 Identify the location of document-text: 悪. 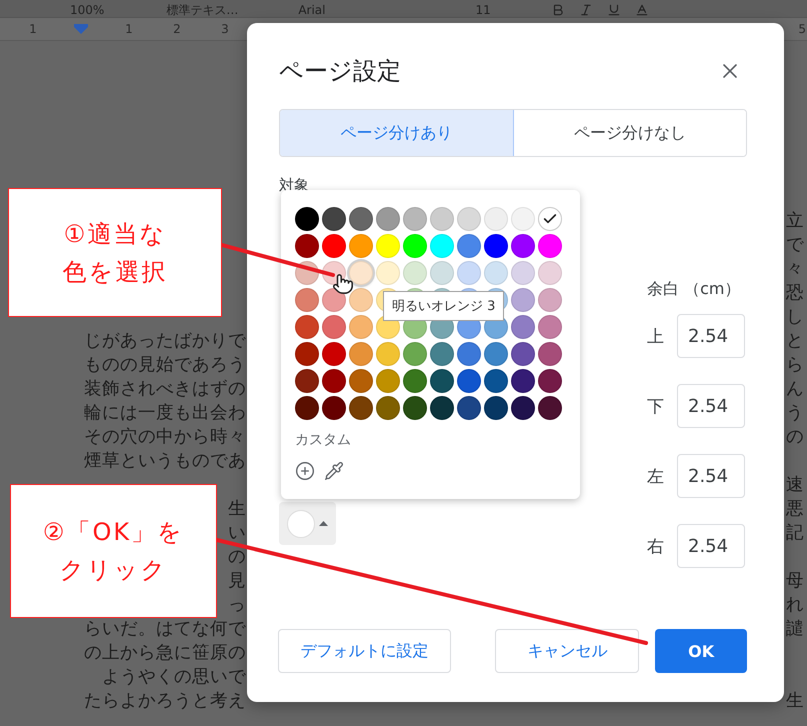
(795, 509).